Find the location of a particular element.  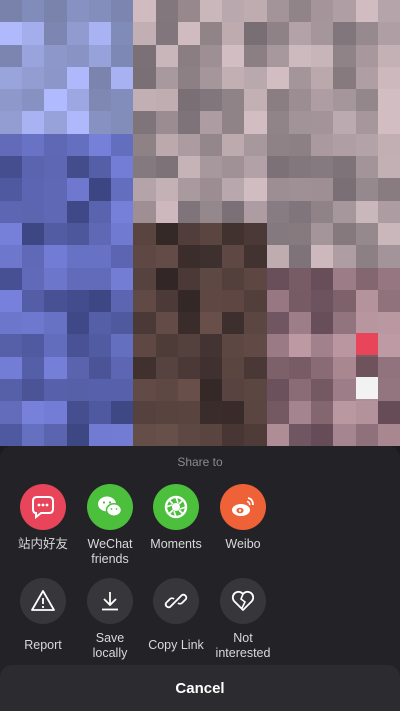

action-copy-link: Copy Link is located at coordinates (176, 615).